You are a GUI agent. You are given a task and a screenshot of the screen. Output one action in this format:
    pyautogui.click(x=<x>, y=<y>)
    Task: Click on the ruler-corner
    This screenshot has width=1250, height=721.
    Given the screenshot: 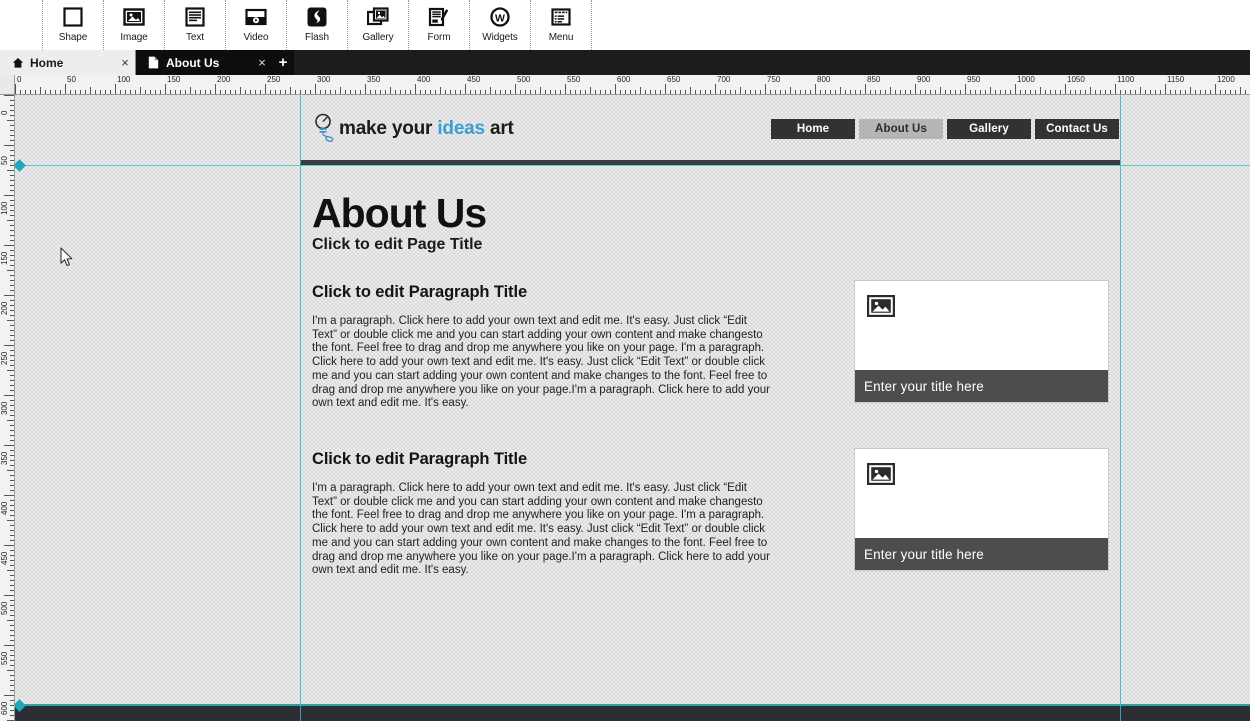 What is the action you would take?
    pyautogui.click(x=7, y=85)
    